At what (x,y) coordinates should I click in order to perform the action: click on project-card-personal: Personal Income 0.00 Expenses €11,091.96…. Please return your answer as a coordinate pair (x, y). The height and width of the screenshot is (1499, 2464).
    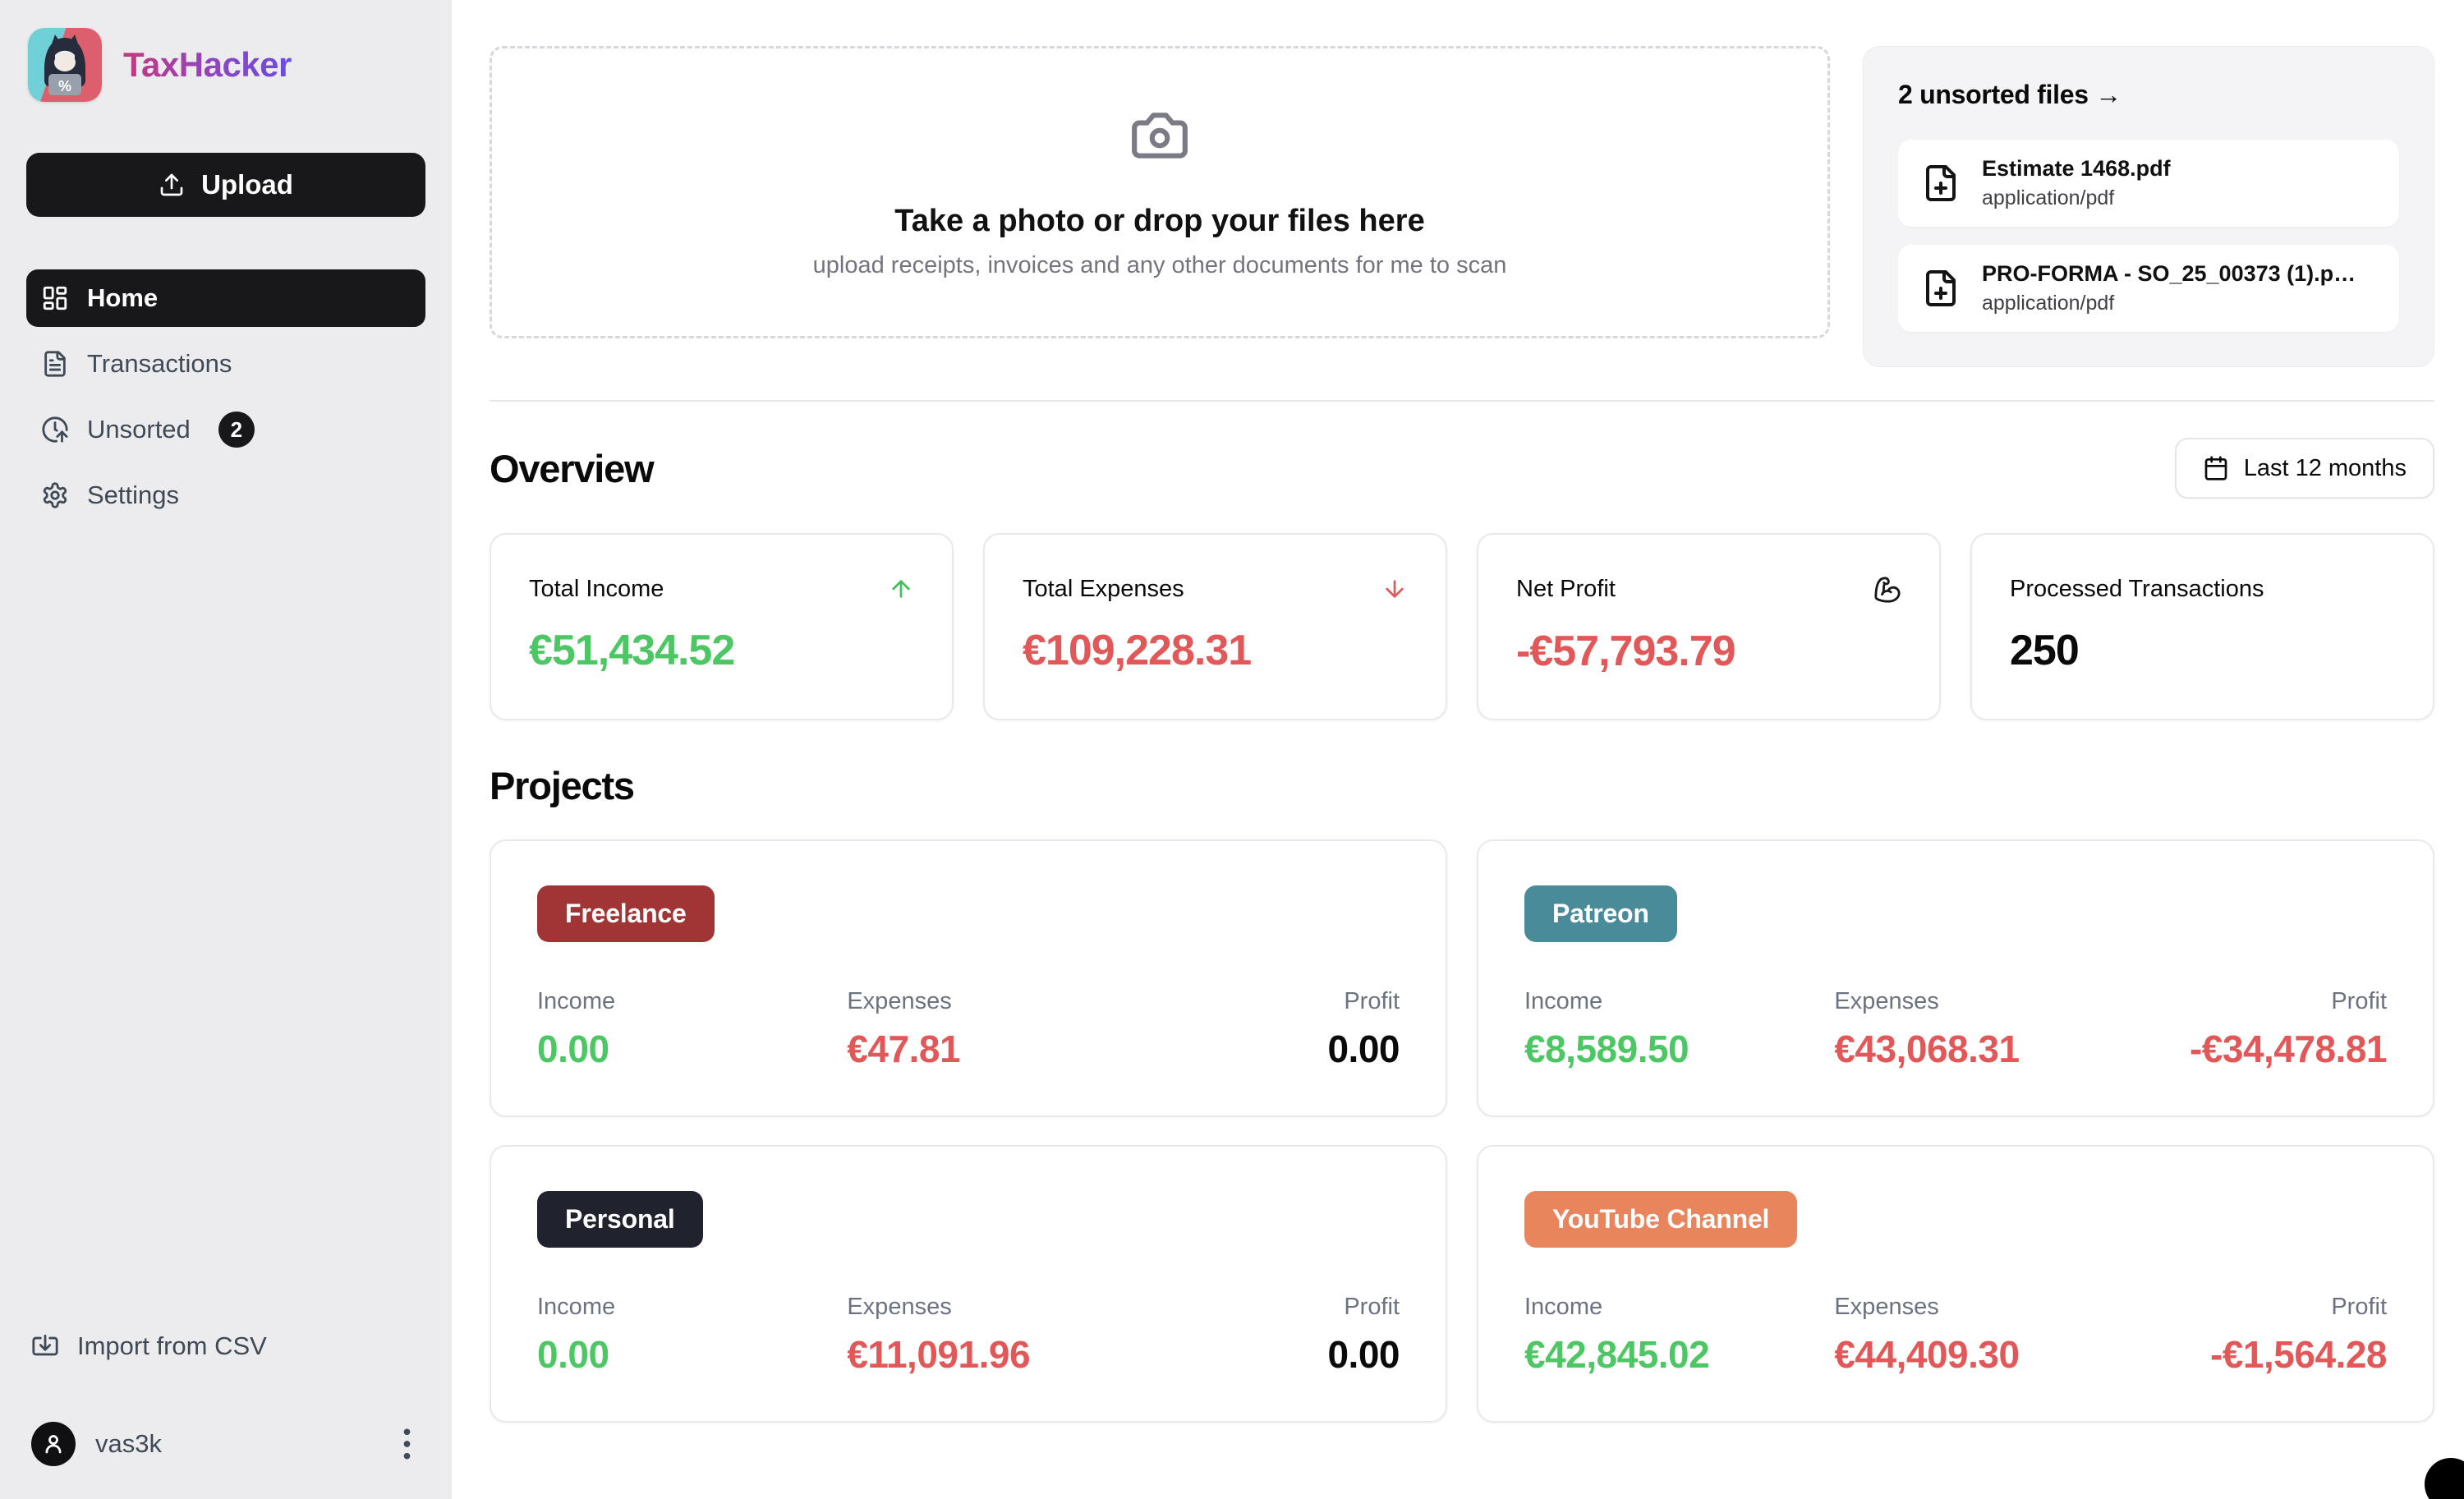
    Looking at the image, I should click on (968, 1284).